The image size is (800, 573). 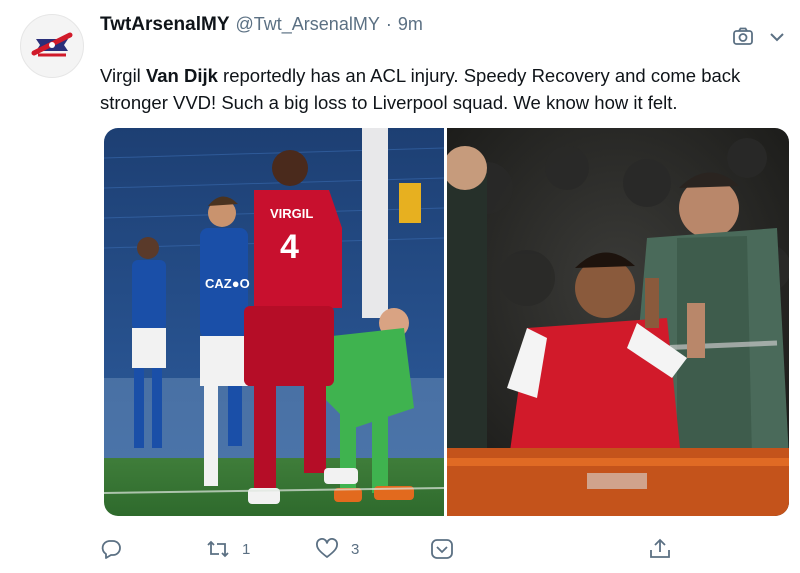 I want to click on reply-icon, so click(x=111, y=549).